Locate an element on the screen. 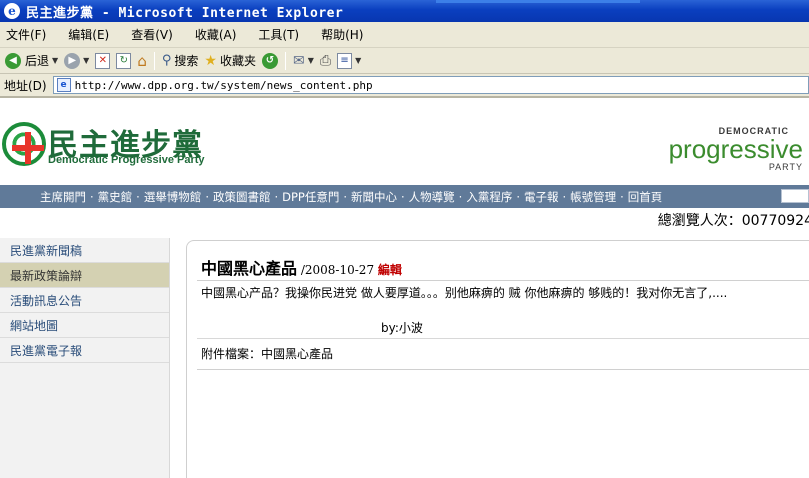 This screenshot has width=809, height=478. article-title: 中國黑心產品 is located at coordinates (249, 268).